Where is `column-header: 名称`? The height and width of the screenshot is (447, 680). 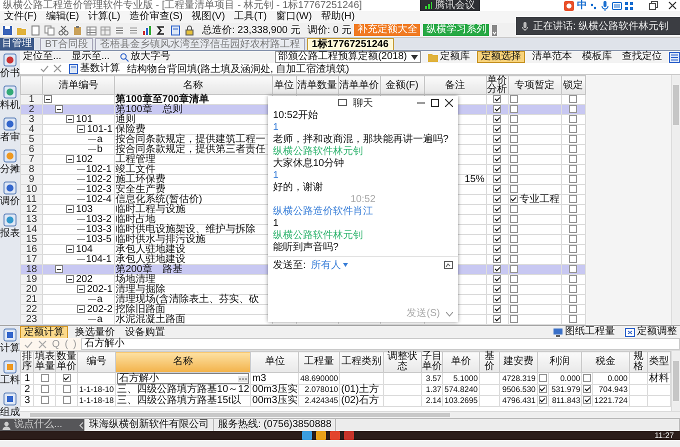 column-header: 名称 is located at coordinates (183, 362).